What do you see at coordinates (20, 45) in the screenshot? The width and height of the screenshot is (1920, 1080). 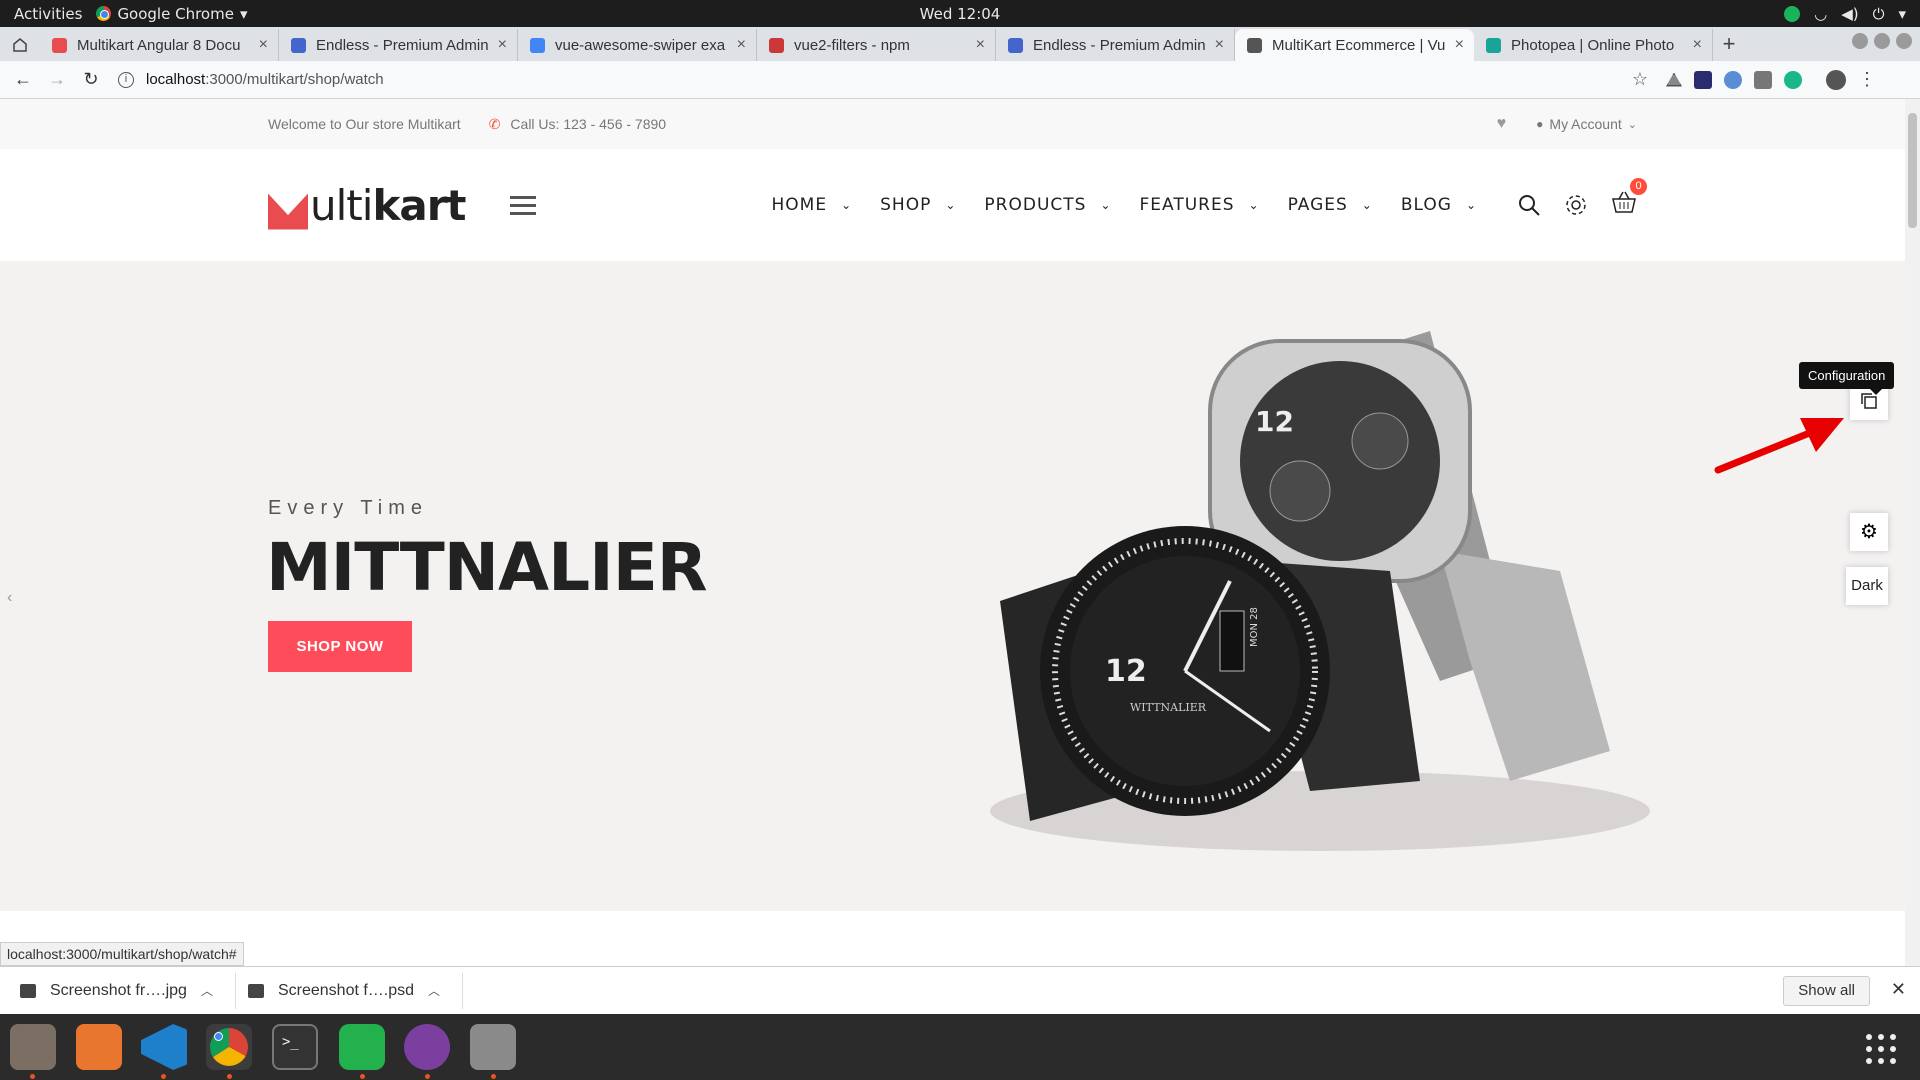 I see `tab-search-icon` at bounding box center [20, 45].